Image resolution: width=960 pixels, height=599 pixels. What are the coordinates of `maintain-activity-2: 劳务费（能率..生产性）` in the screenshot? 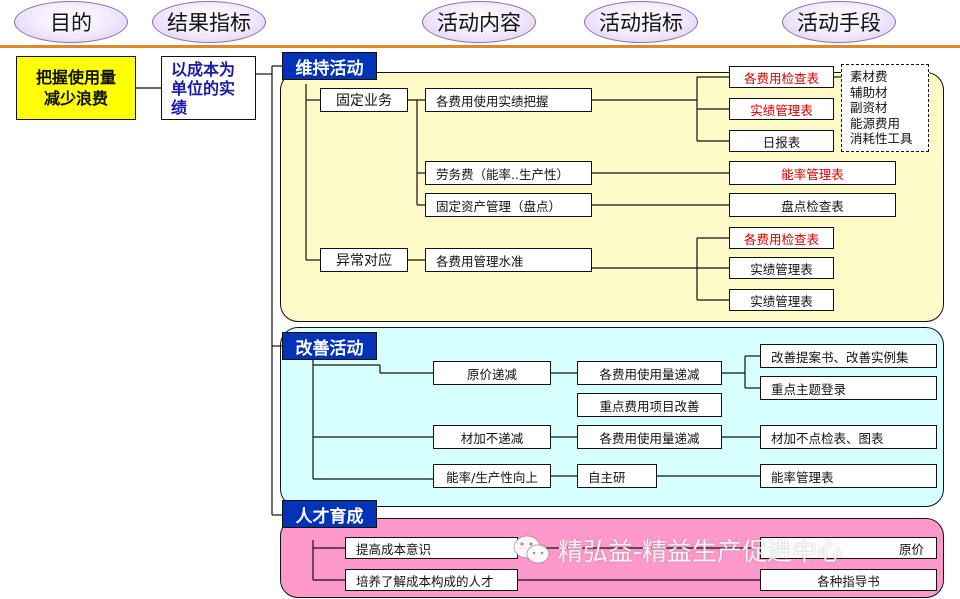 It's located at (508, 173).